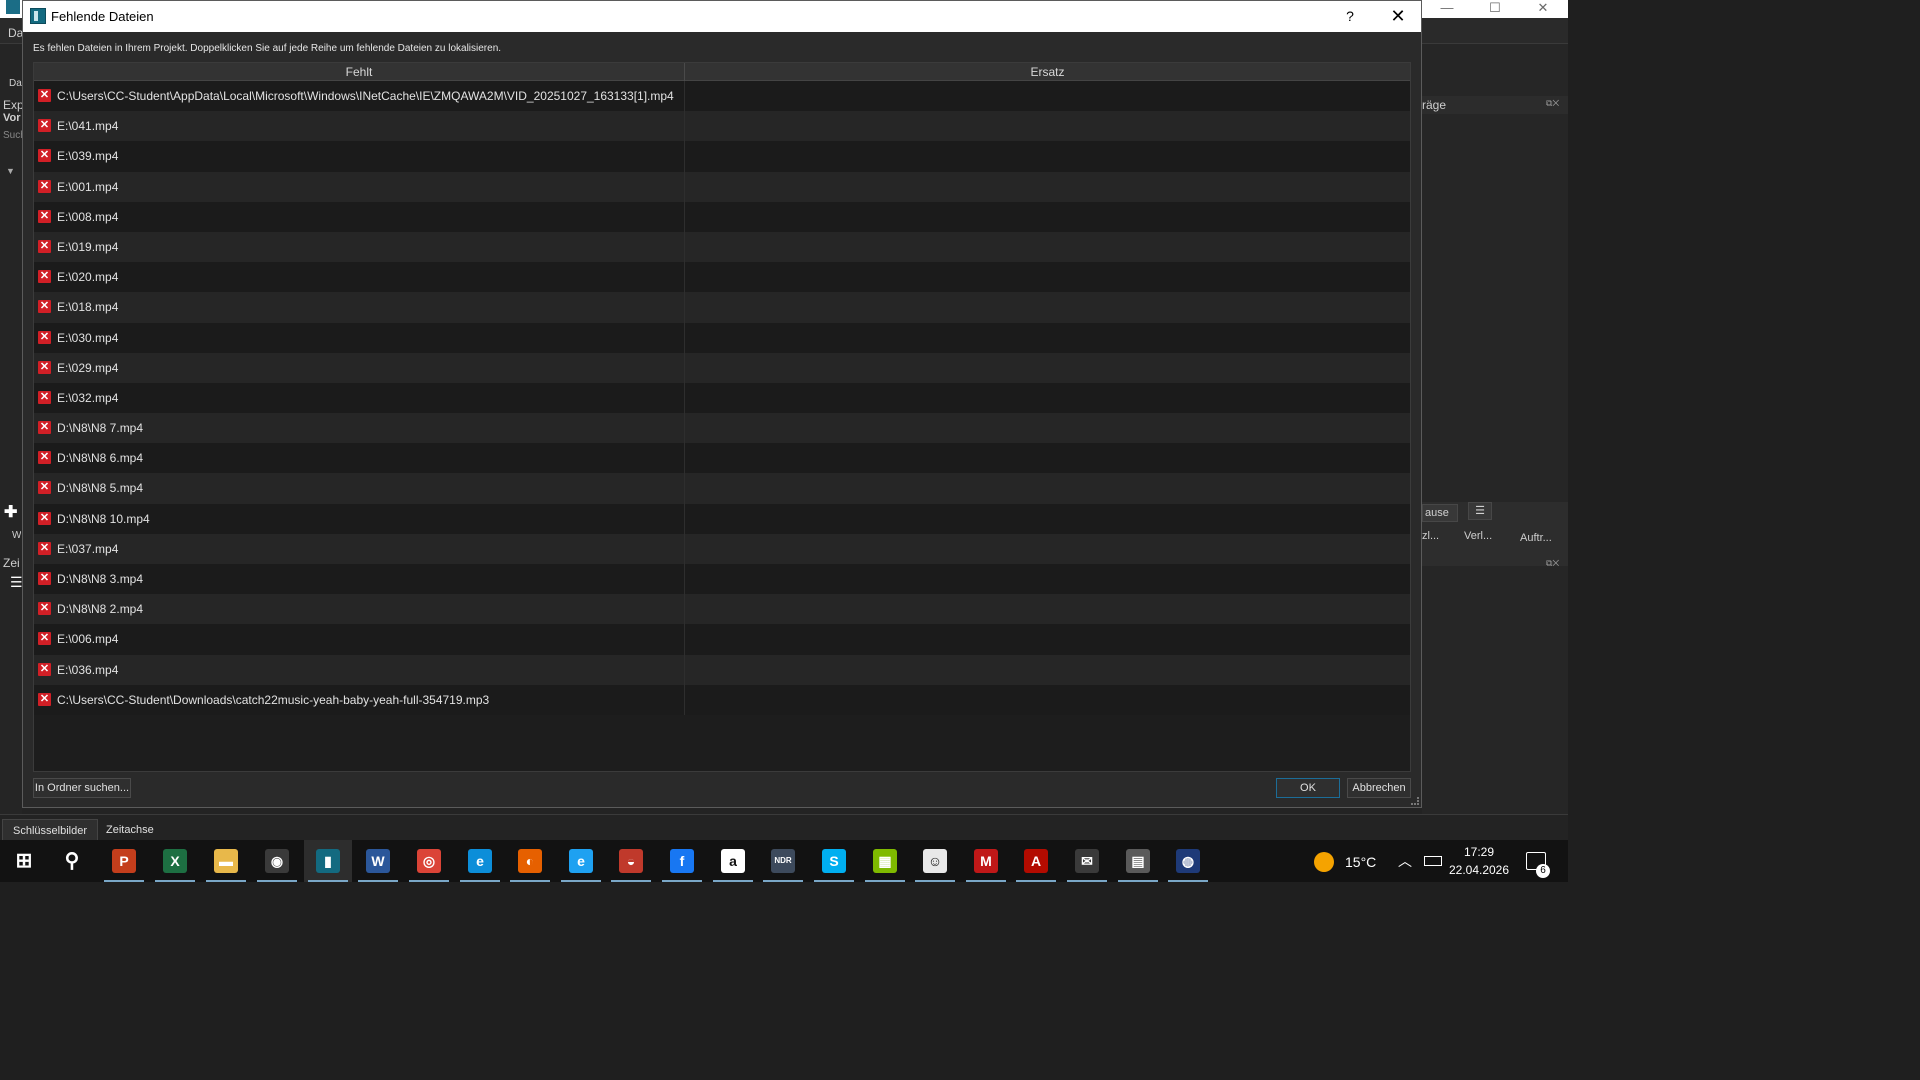 The image size is (1920, 1080). What do you see at coordinates (733, 861) in the screenshot?
I see `taskbar-amazon-icon: a` at bounding box center [733, 861].